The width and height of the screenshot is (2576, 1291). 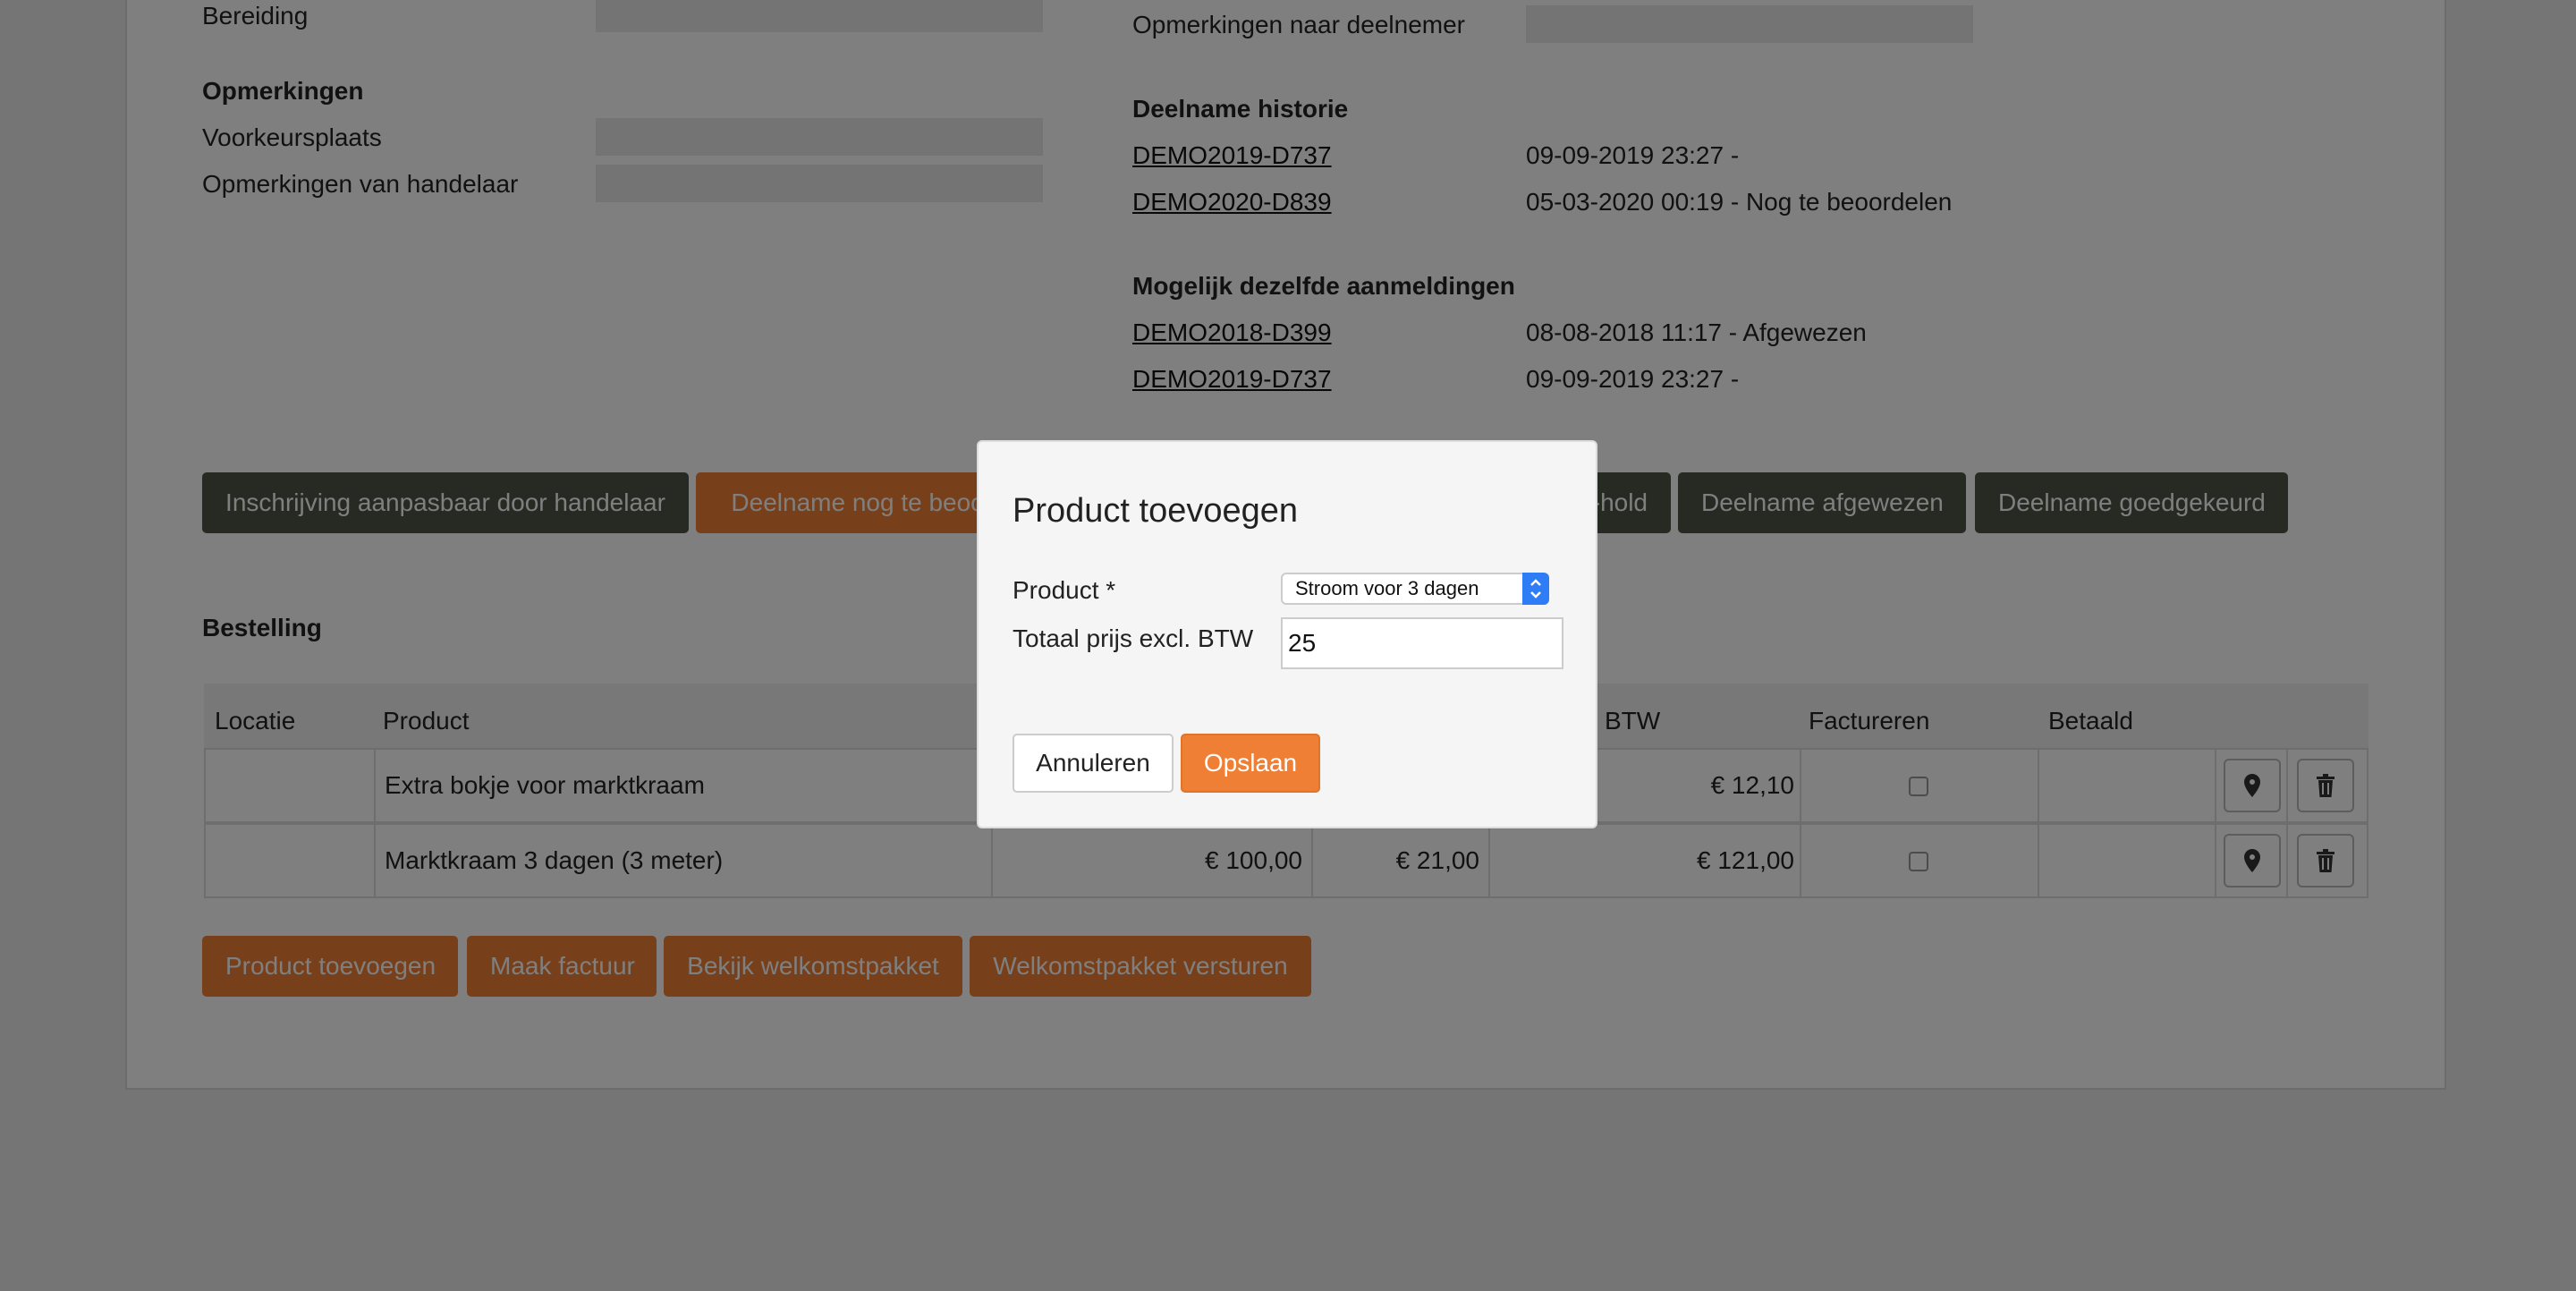 I want to click on product-select: Stroom voor 3 dagen, so click(x=1415, y=589).